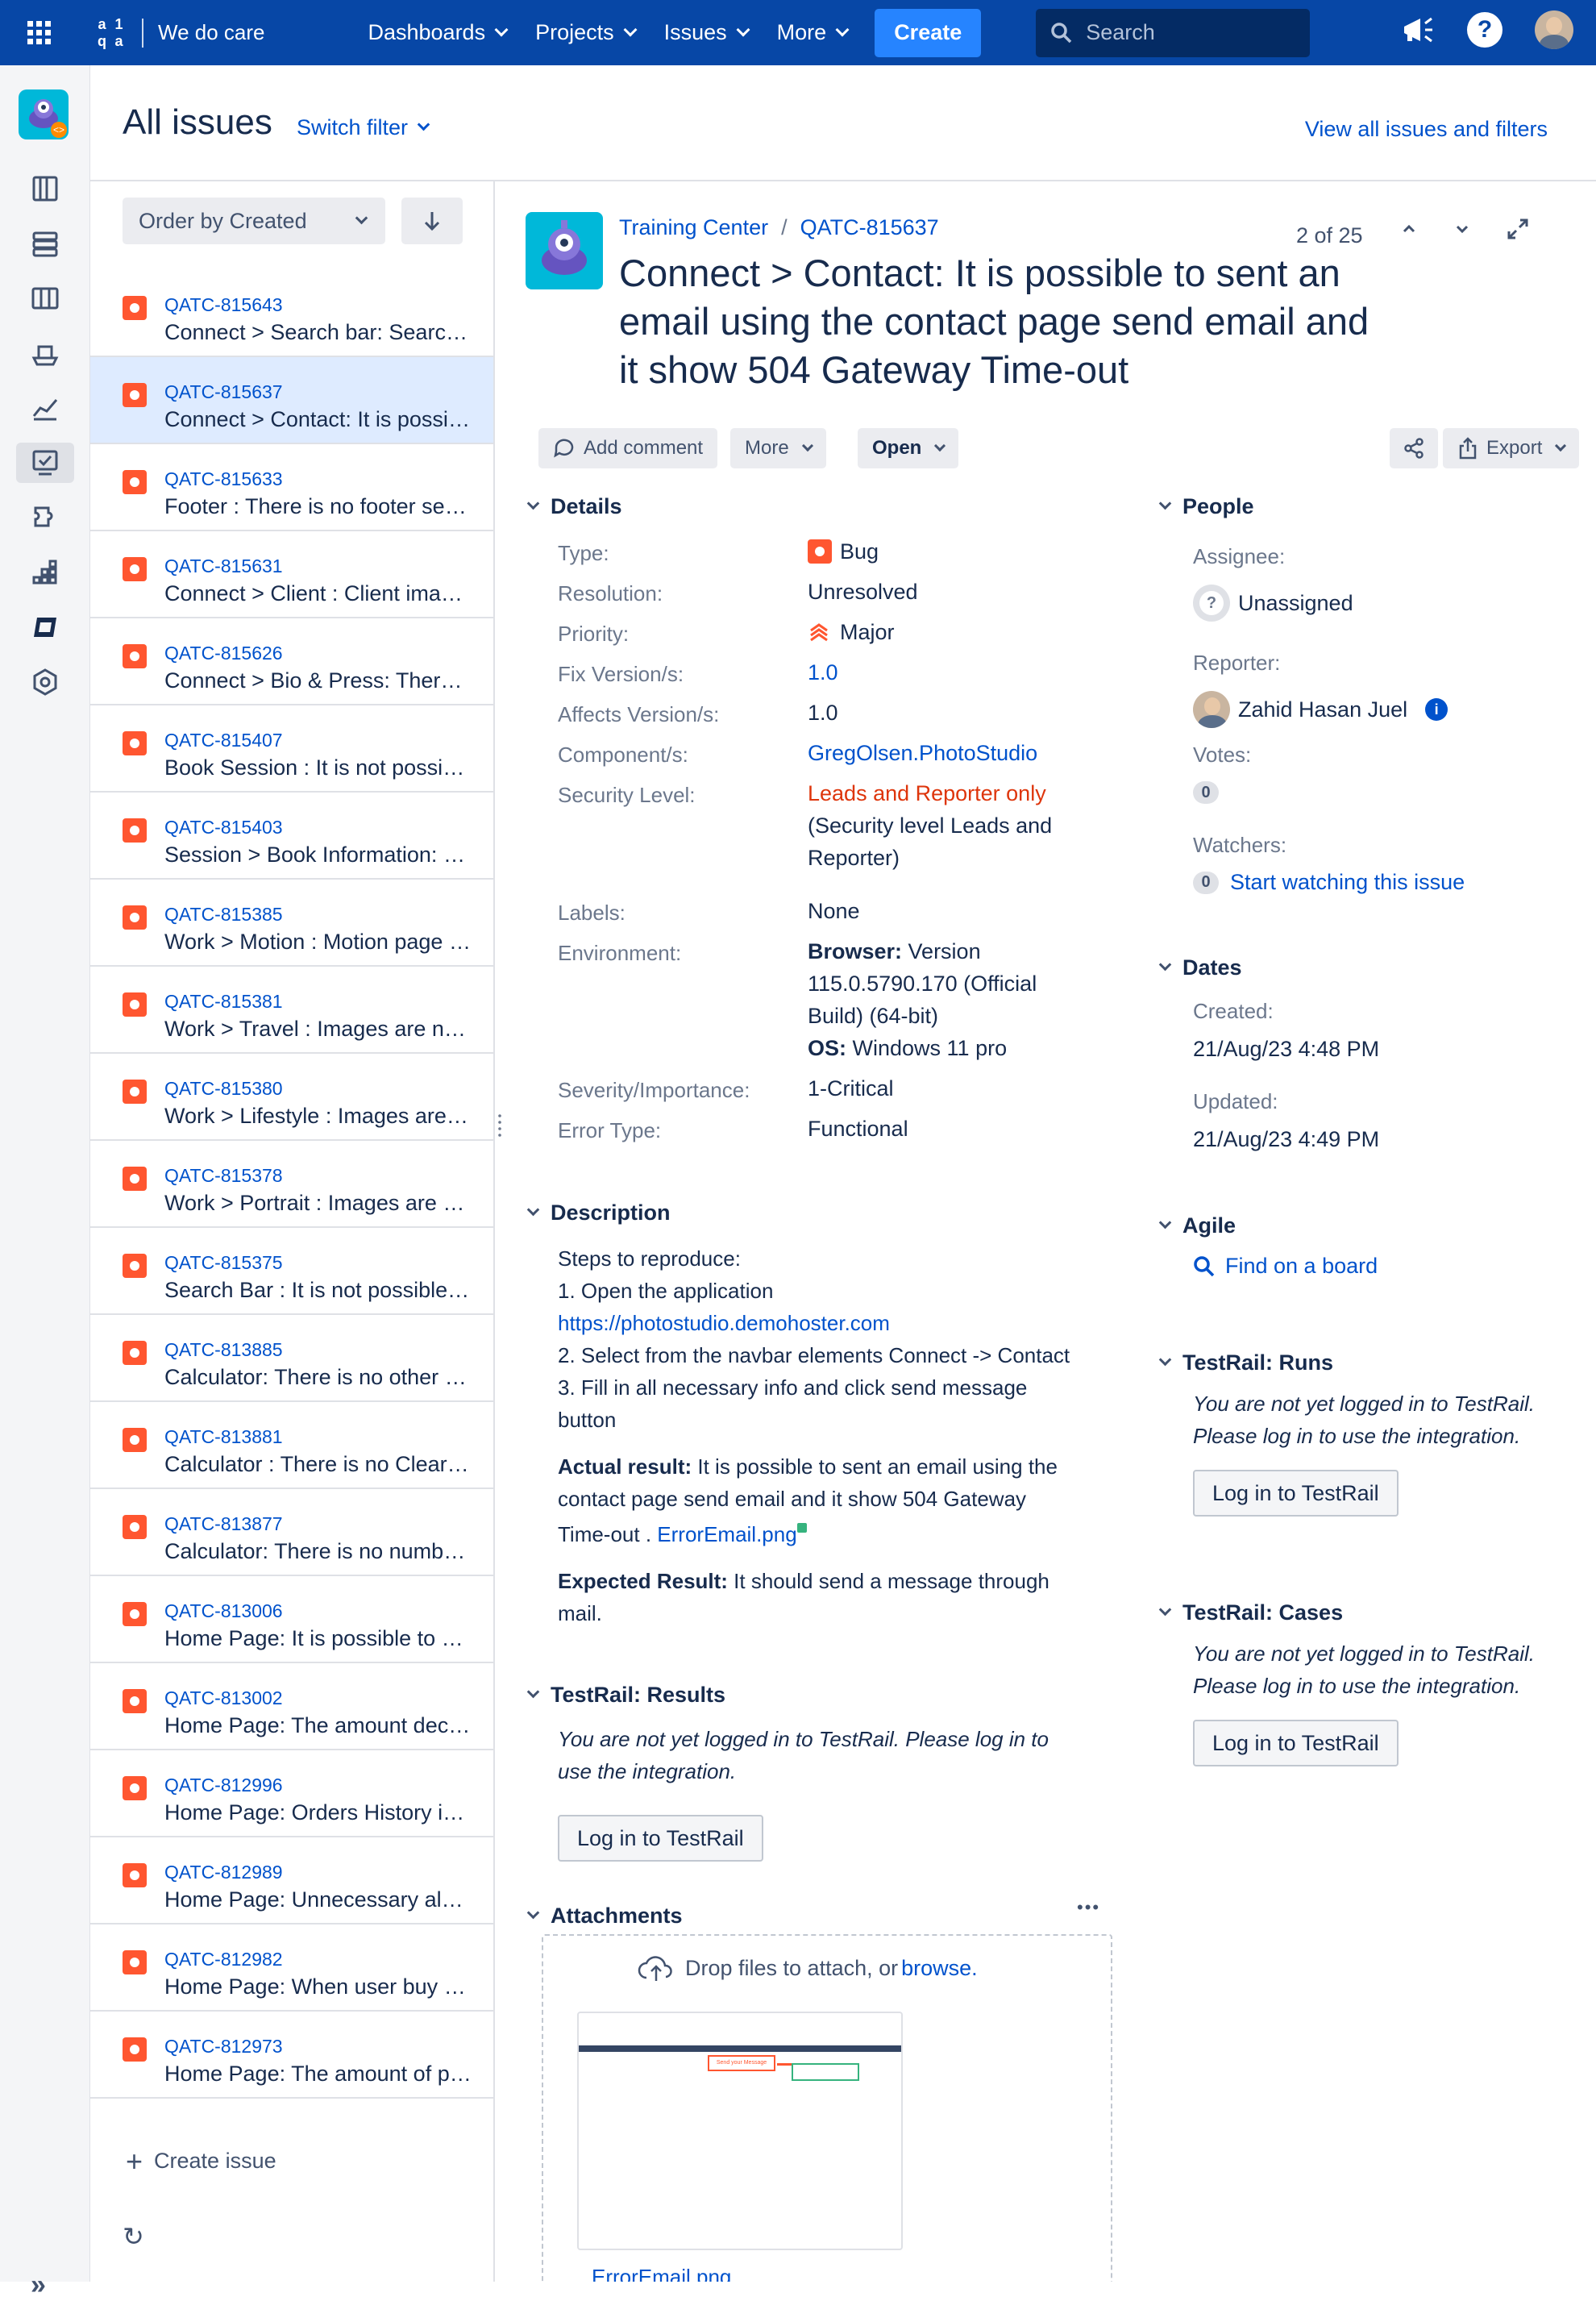 The image size is (1596, 2301). I want to click on releases-icon, so click(45, 353).